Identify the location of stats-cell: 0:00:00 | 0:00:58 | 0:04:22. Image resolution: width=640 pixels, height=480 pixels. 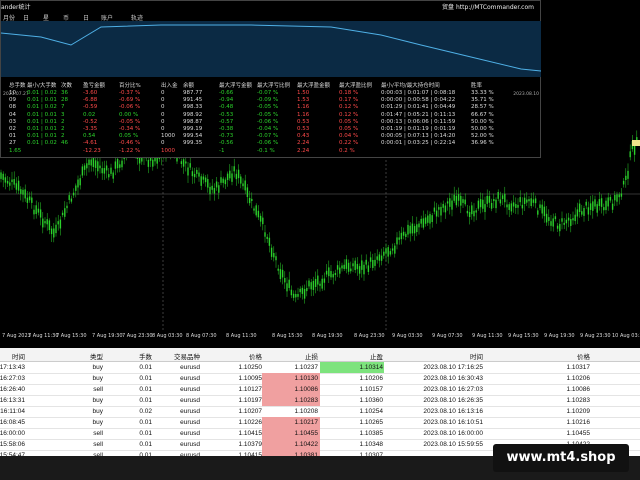
(418, 100).